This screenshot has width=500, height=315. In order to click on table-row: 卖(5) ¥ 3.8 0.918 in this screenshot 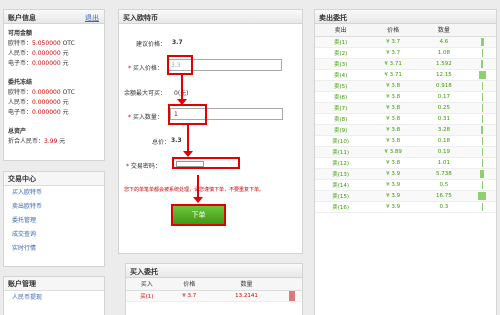, I will do `click(405, 86)`.